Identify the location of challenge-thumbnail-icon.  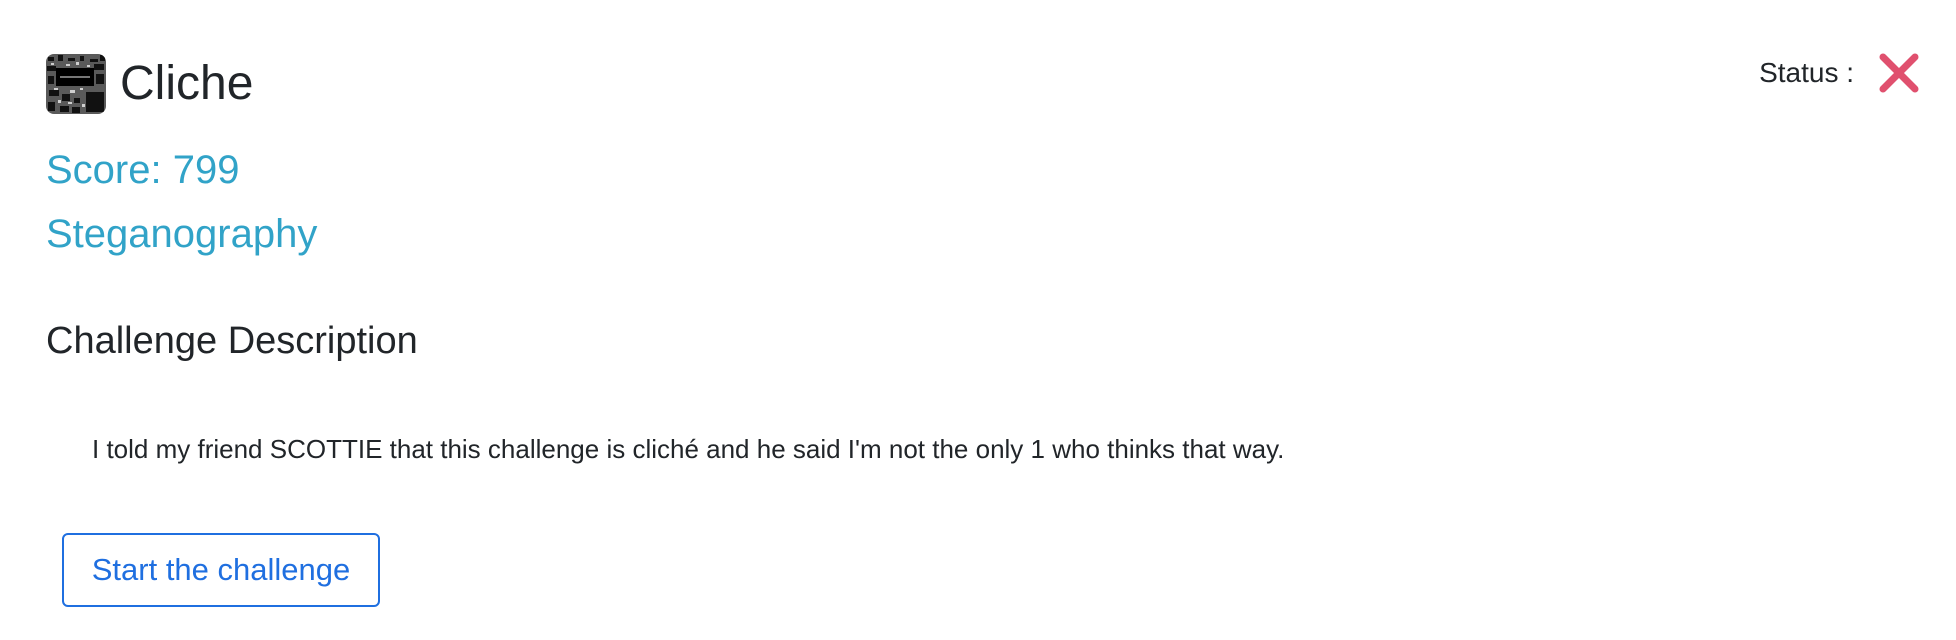
(76, 84).